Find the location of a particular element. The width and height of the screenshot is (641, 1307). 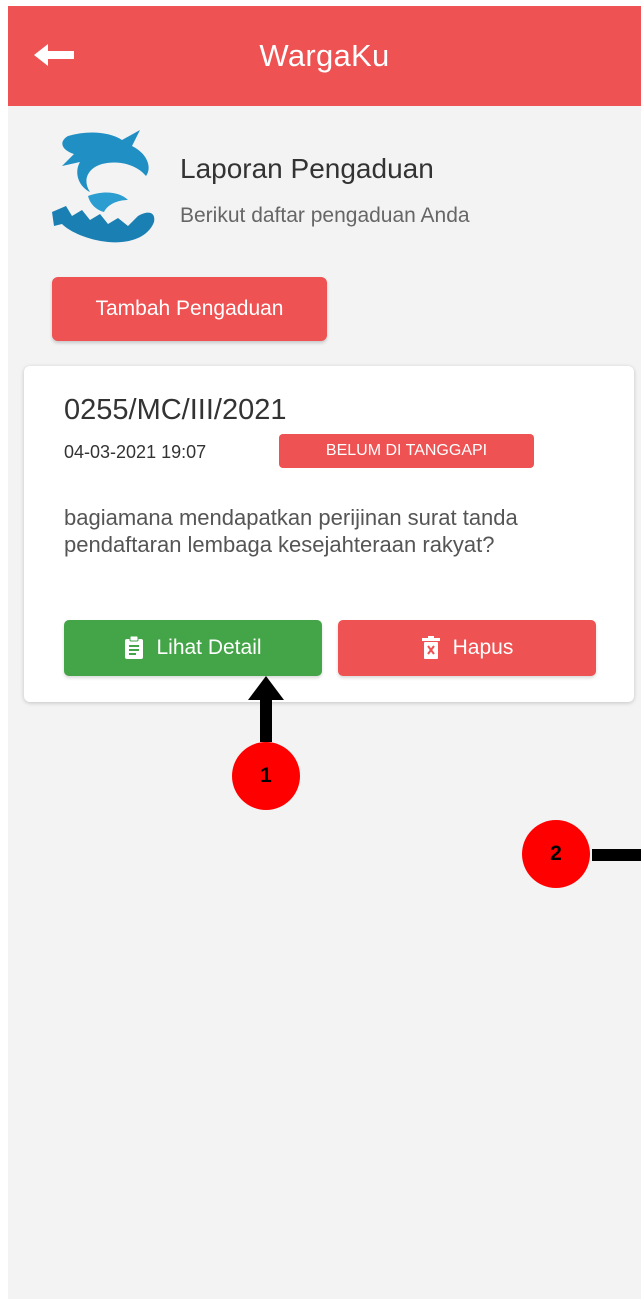

status-badge: BELUM DI TANGGAPI is located at coordinates (406, 451).